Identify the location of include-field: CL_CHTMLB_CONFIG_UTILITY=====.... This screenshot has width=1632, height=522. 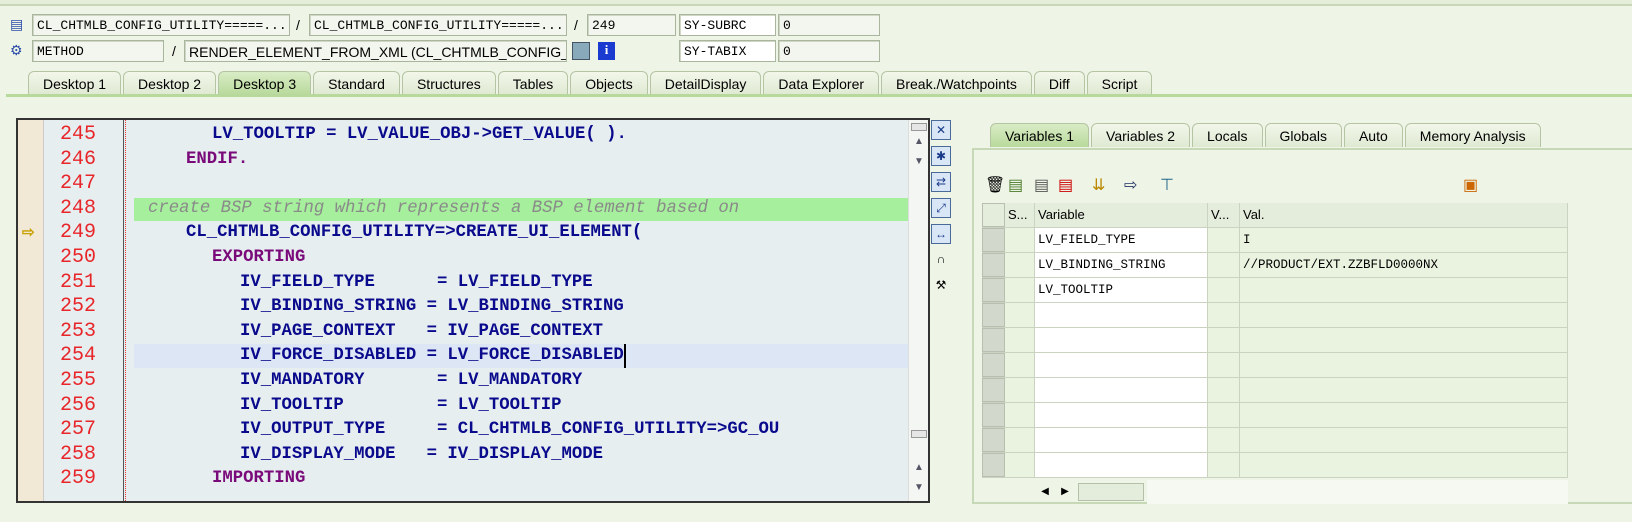
(438, 25).